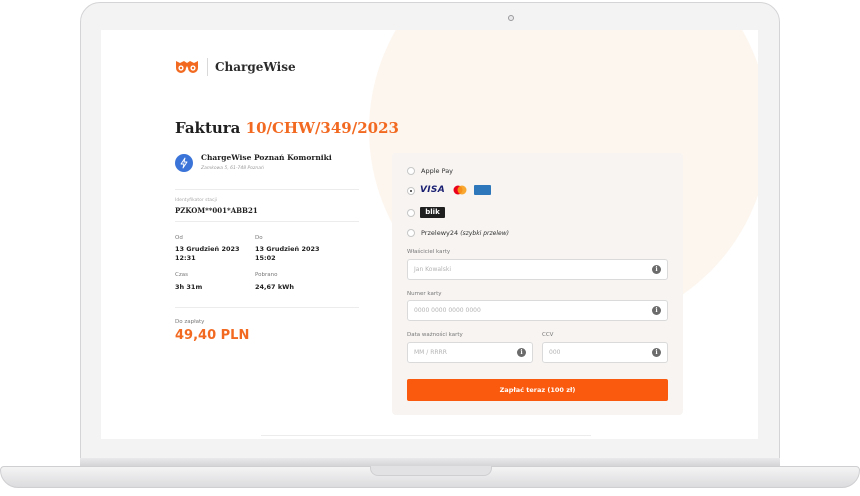 This screenshot has width=860, height=496. What do you see at coordinates (255, 67) in the screenshot?
I see `brand-name: ChargeWise` at bounding box center [255, 67].